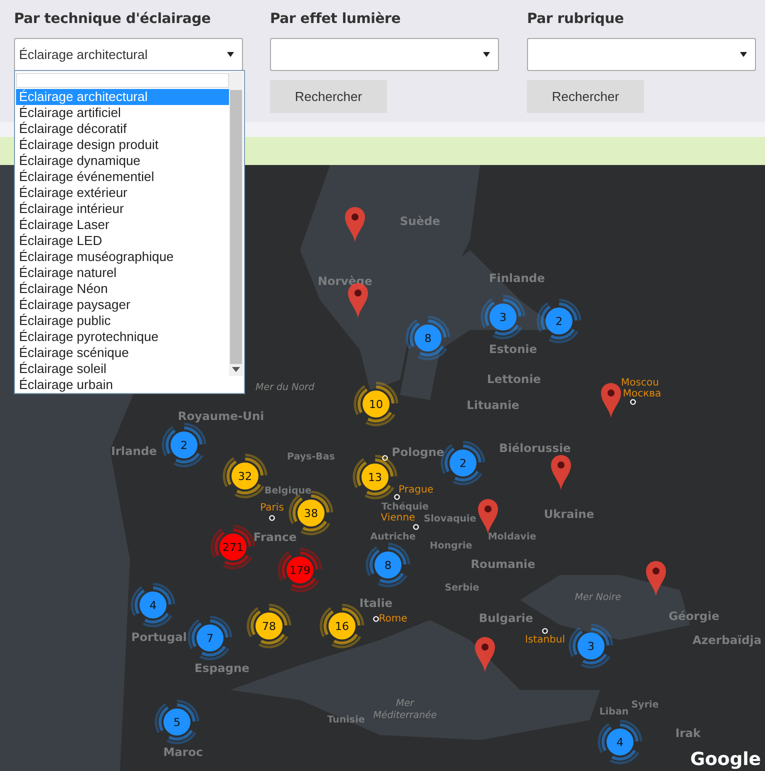  Describe the element at coordinates (393, 537) in the screenshot. I see `map-label: Autriche` at that location.